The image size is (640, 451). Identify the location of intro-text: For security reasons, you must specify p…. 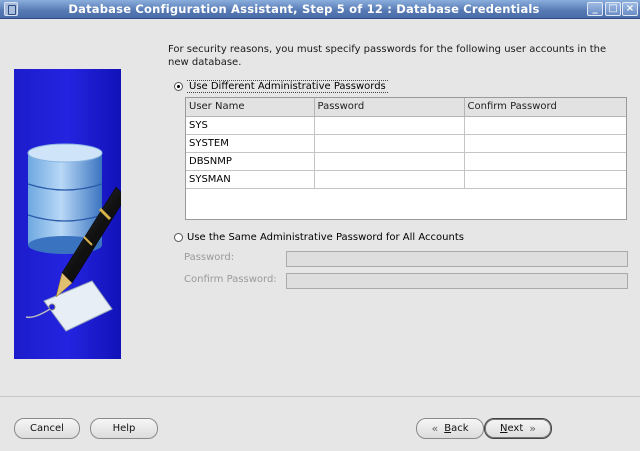
(387, 56).